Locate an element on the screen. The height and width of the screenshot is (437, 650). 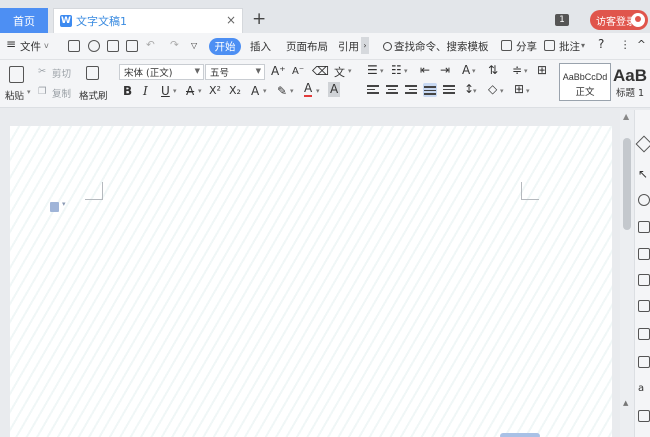
shapes-icon is located at coordinates (644, 200).